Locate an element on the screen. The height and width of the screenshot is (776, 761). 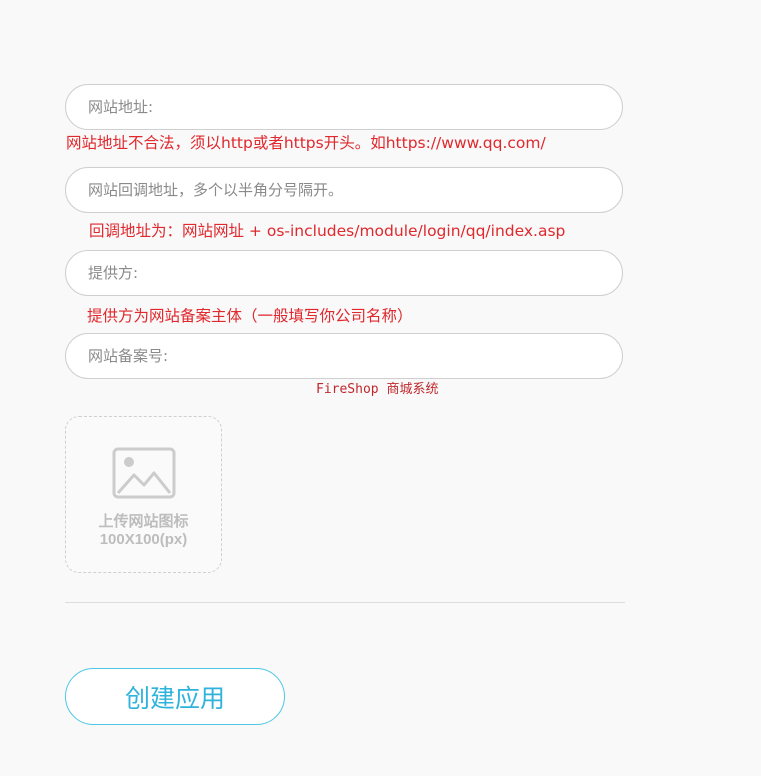
callback-url-input is located at coordinates (344, 190).